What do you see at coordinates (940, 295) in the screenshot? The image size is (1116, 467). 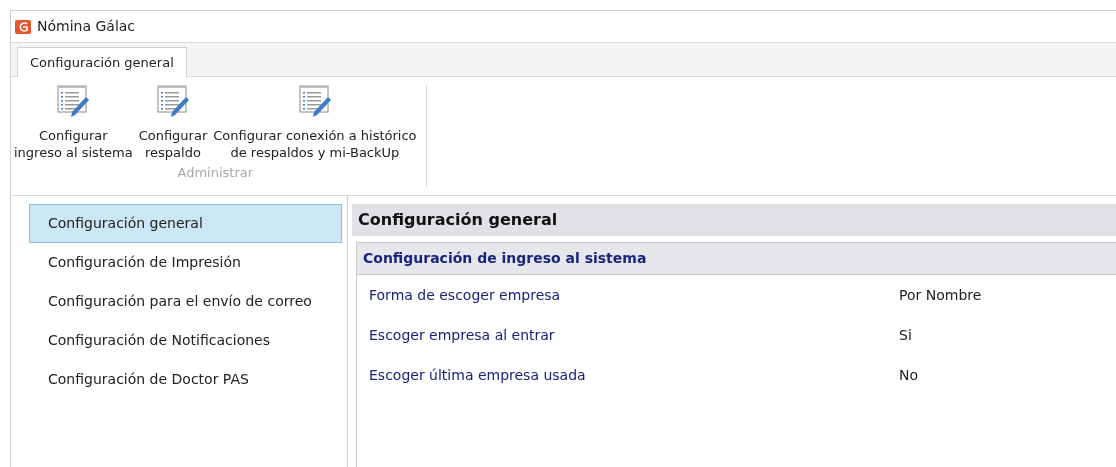 I see `setting-value: Por Nombre` at bounding box center [940, 295].